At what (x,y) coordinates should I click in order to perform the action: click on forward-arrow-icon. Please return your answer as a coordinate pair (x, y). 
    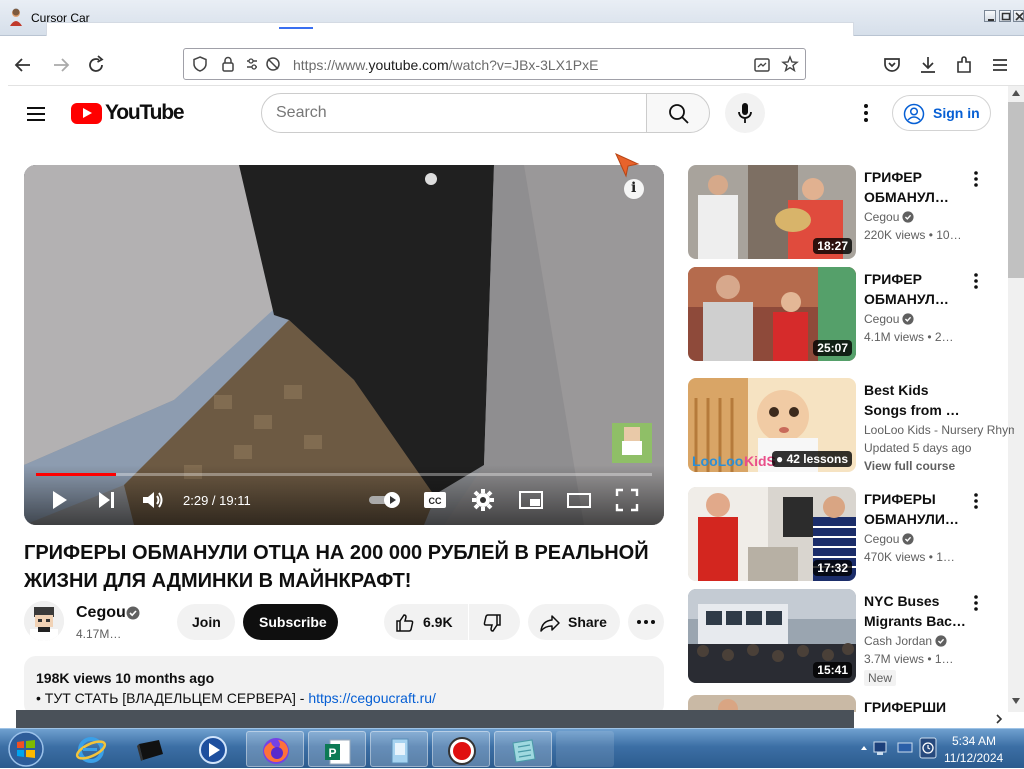
    Looking at the image, I should click on (61, 65).